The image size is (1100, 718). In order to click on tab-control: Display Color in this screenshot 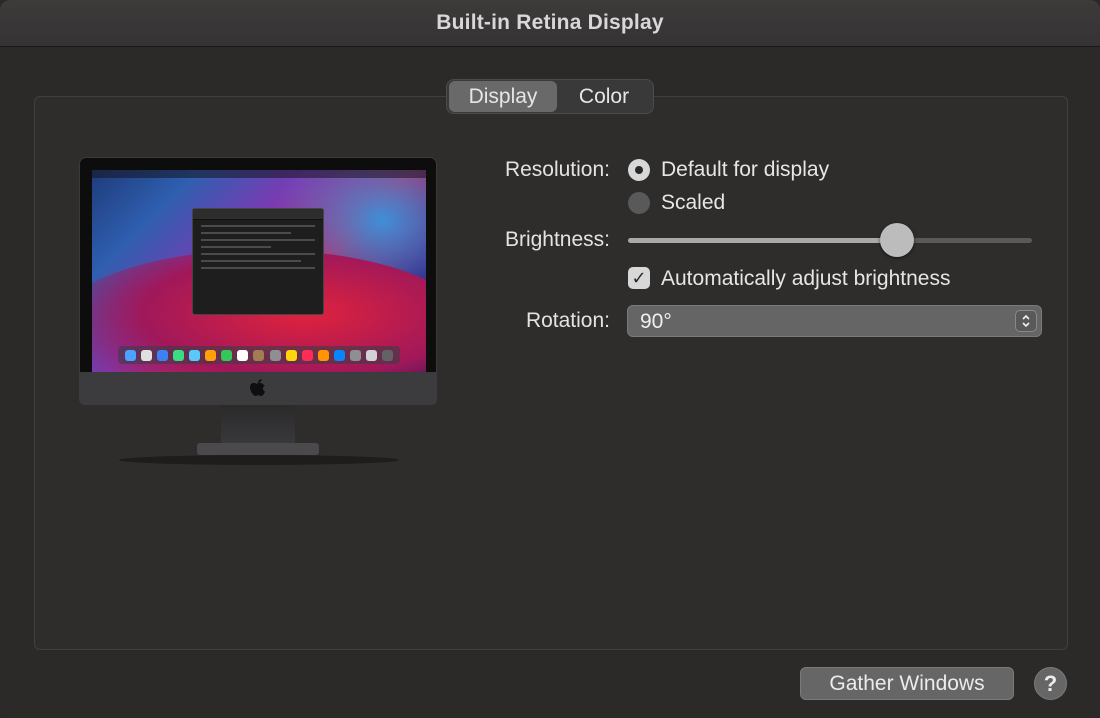, I will do `click(550, 96)`.